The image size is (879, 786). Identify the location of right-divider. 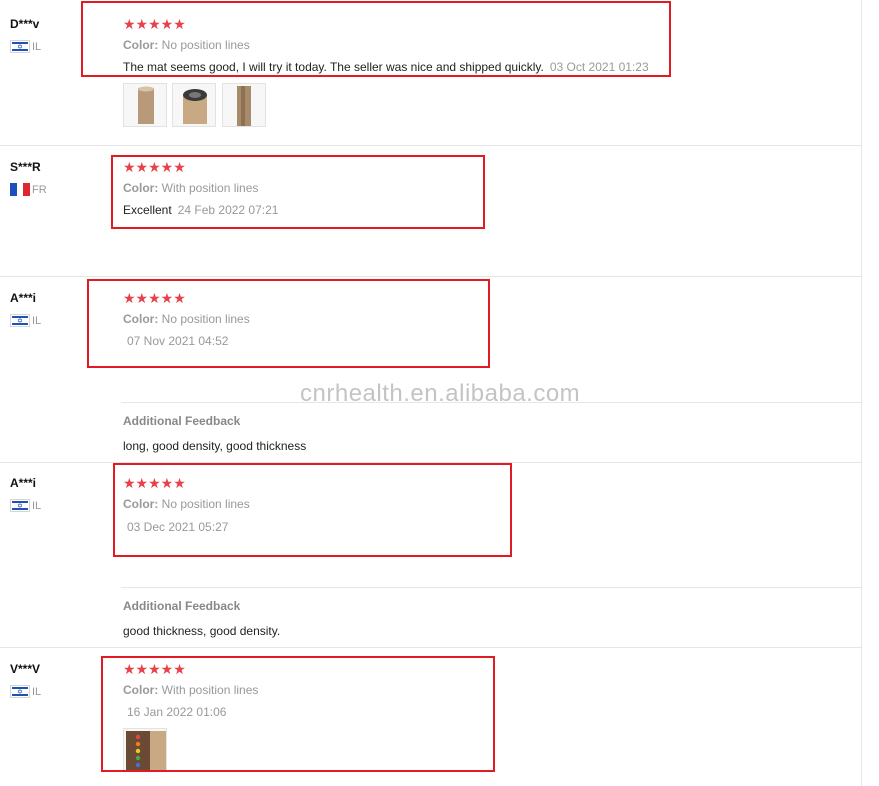
(861, 393).